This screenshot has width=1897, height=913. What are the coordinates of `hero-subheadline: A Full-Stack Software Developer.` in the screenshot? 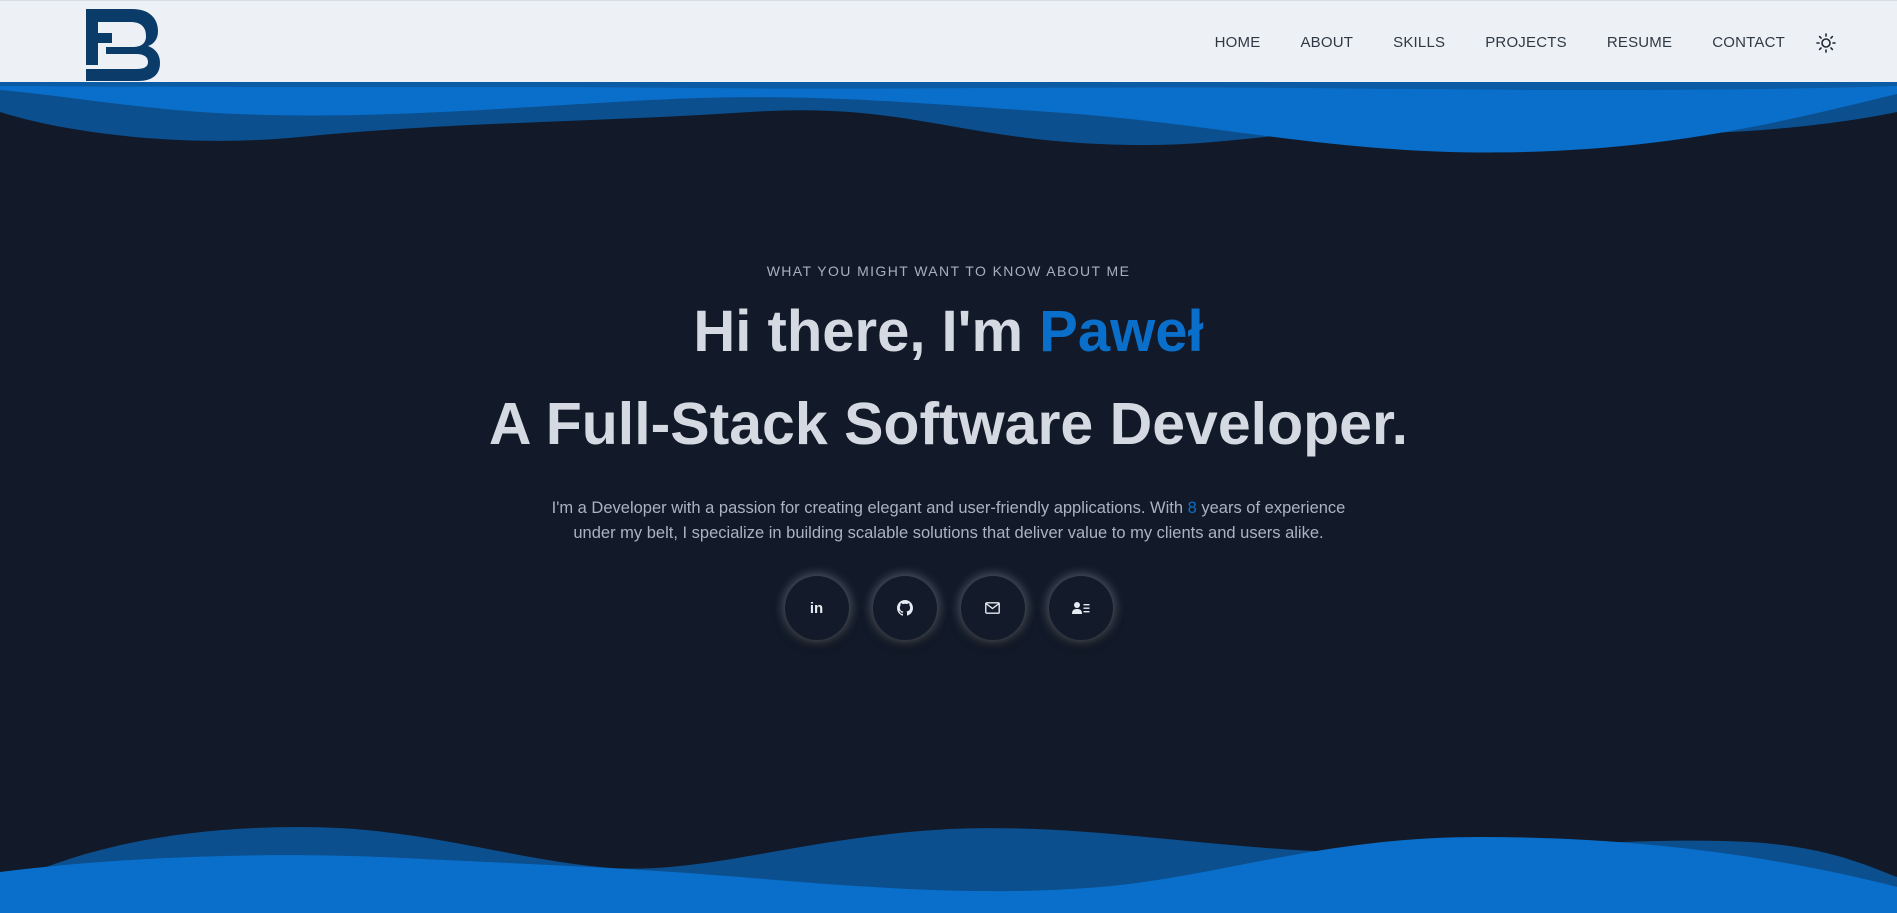 It's located at (948, 424).